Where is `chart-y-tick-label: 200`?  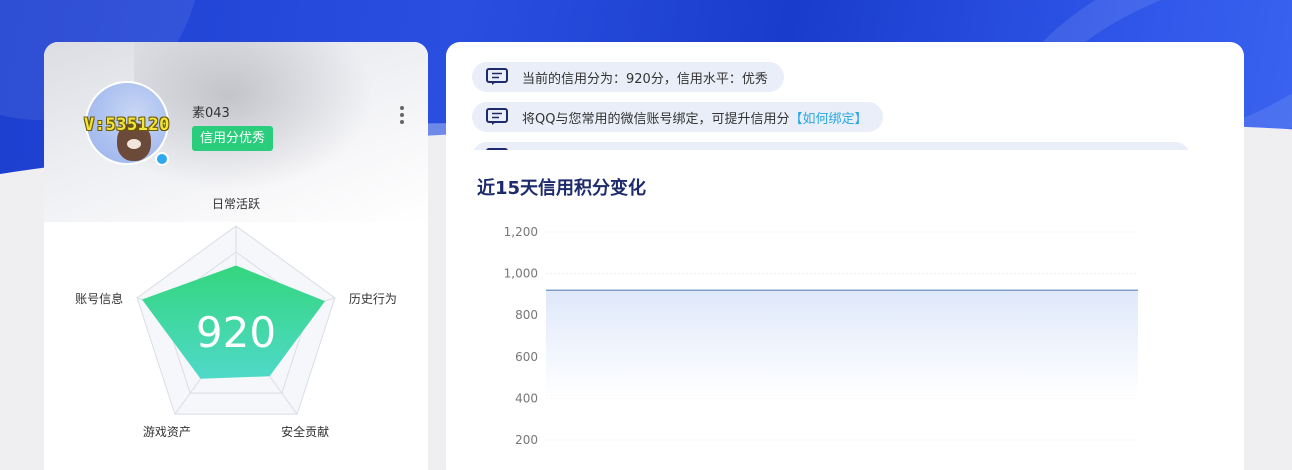
chart-y-tick-label: 200 is located at coordinates (526, 440).